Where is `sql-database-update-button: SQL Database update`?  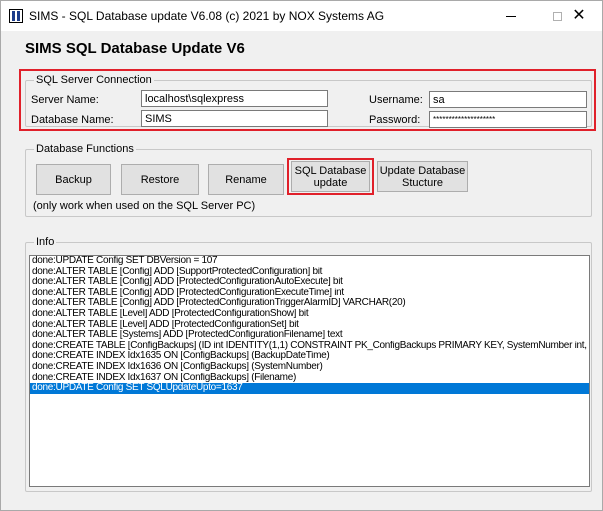 sql-database-update-button: SQL Database update is located at coordinates (330, 176).